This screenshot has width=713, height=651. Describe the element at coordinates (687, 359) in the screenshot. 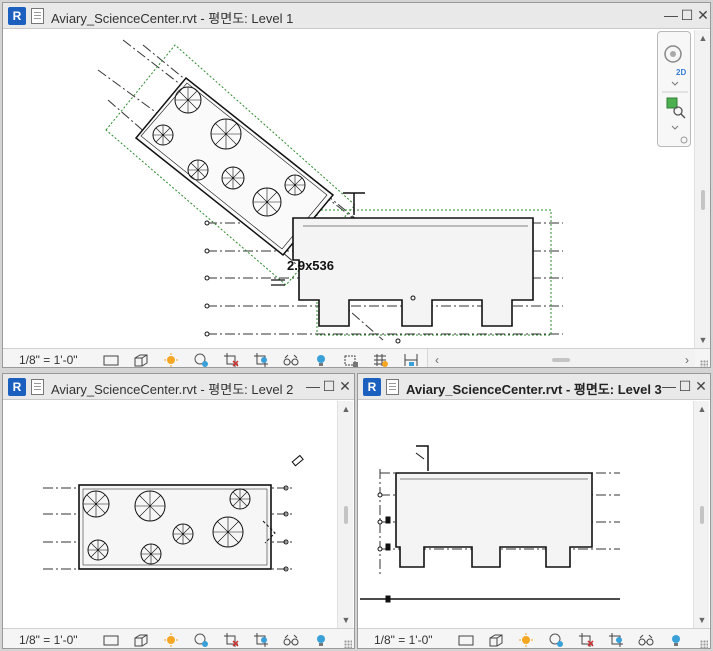

I see `scroll-right-arrow-icon: ›` at that location.